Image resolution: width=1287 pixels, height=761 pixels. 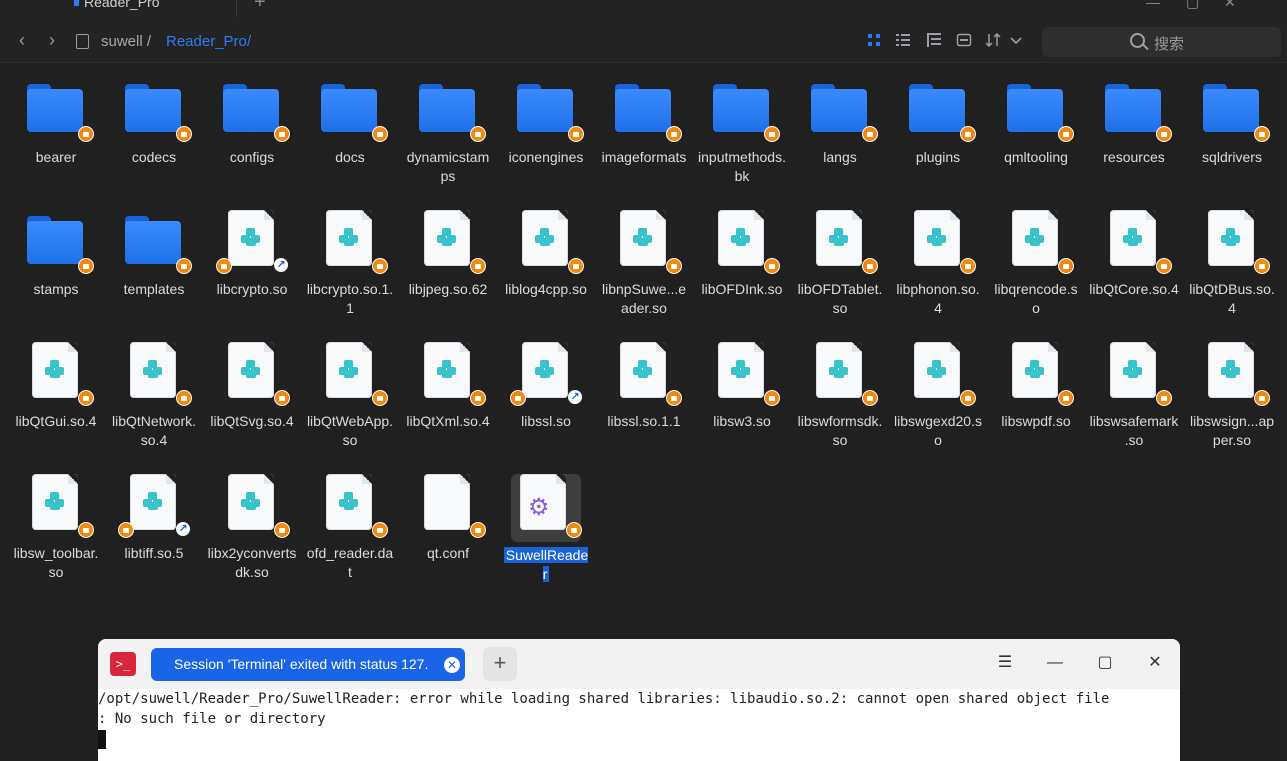 I want to click on crumb-reader-pro: Reader_Pro, so click(x=206, y=41).